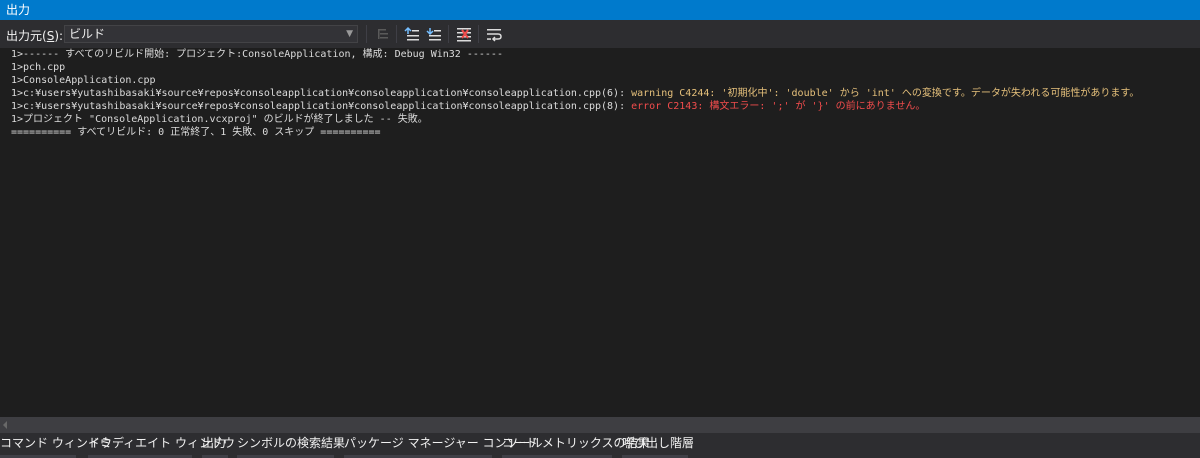  What do you see at coordinates (600, 34) in the screenshot?
I see `output-toolbar: 出力元(S): ビルド ▼` at bounding box center [600, 34].